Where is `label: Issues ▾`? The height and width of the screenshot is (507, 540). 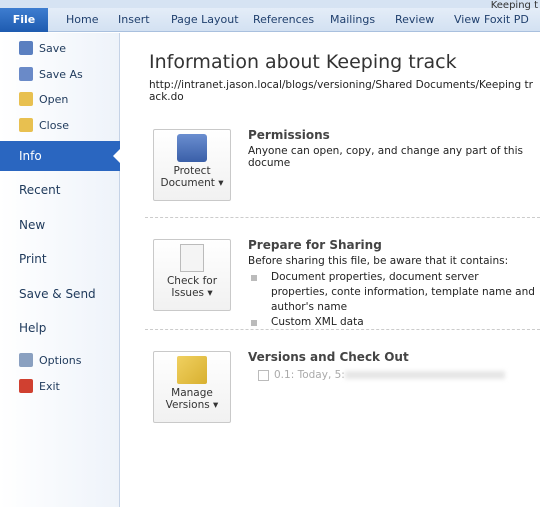 label: Issues ▾ is located at coordinates (192, 293).